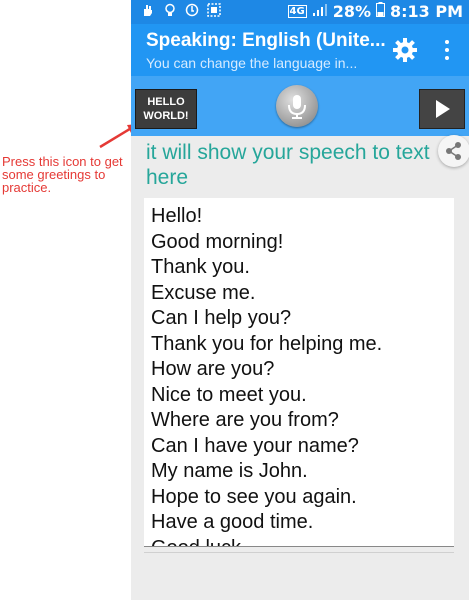 The image size is (469, 600). I want to click on control-bar: HELLO WORLD!, so click(300, 106).